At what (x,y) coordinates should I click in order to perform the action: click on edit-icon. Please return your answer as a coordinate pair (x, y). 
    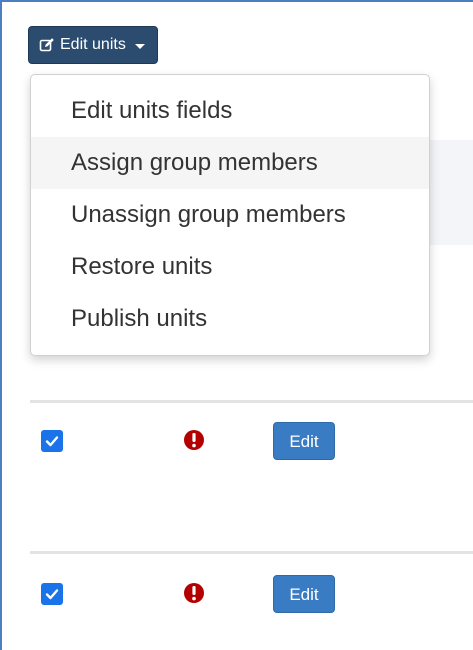
    Looking at the image, I should click on (47, 45).